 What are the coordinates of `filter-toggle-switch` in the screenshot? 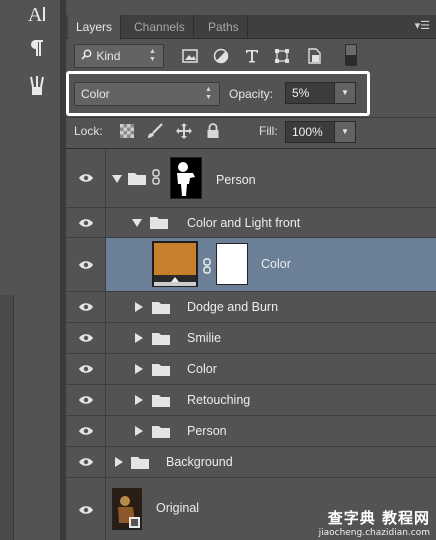 It's located at (351, 55).